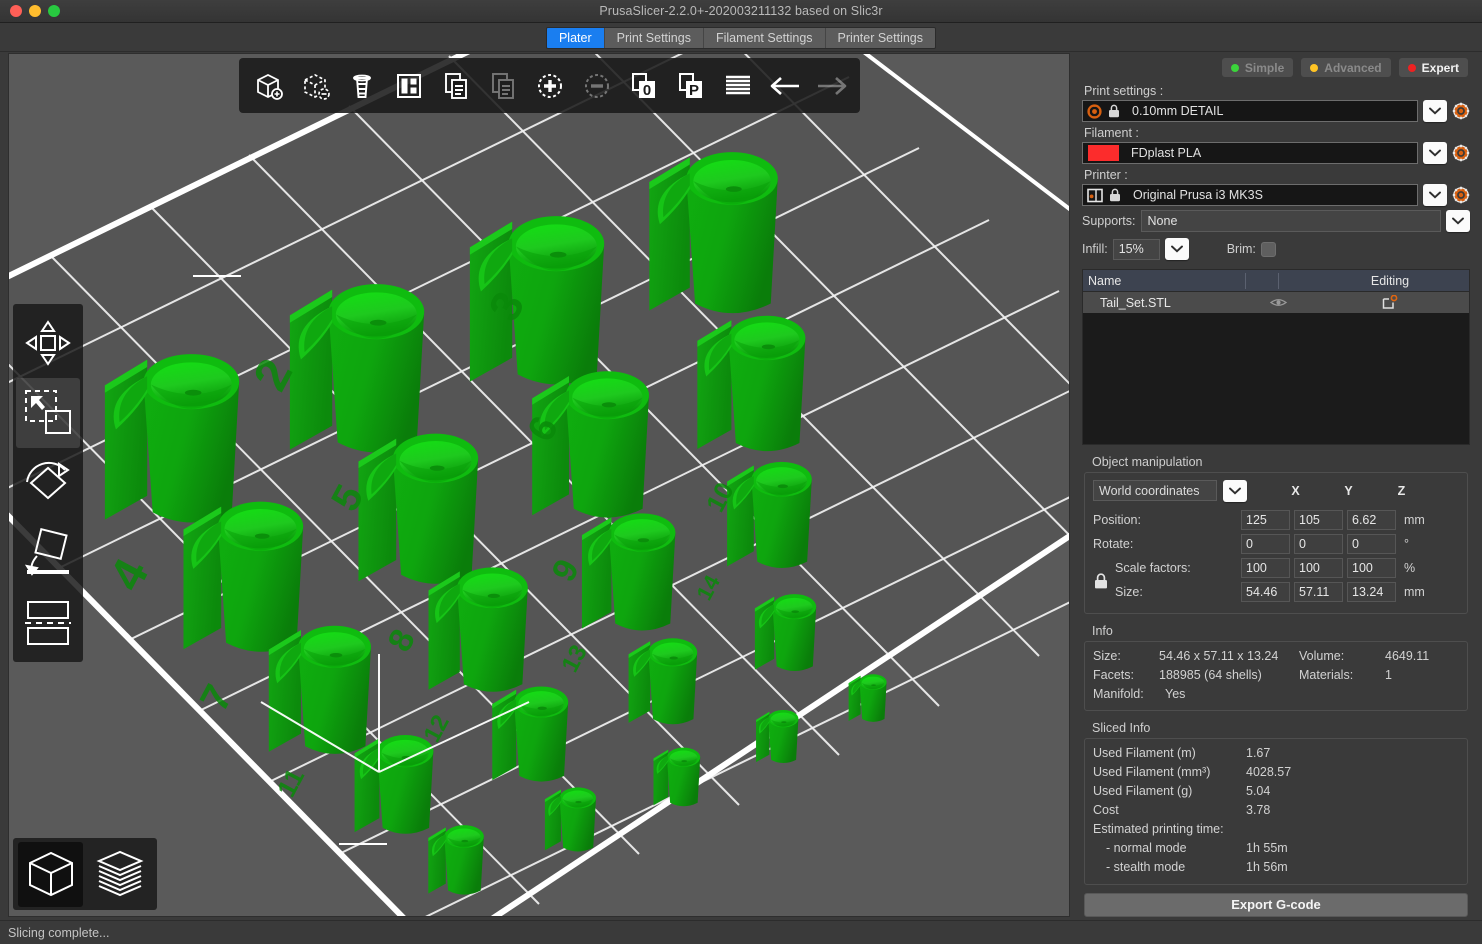 The height and width of the screenshot is (944, 1482). Describe the element at coordinates (764, 38) in the screenshot. I see `tab-filament-settings: Filament Settings` at that location.